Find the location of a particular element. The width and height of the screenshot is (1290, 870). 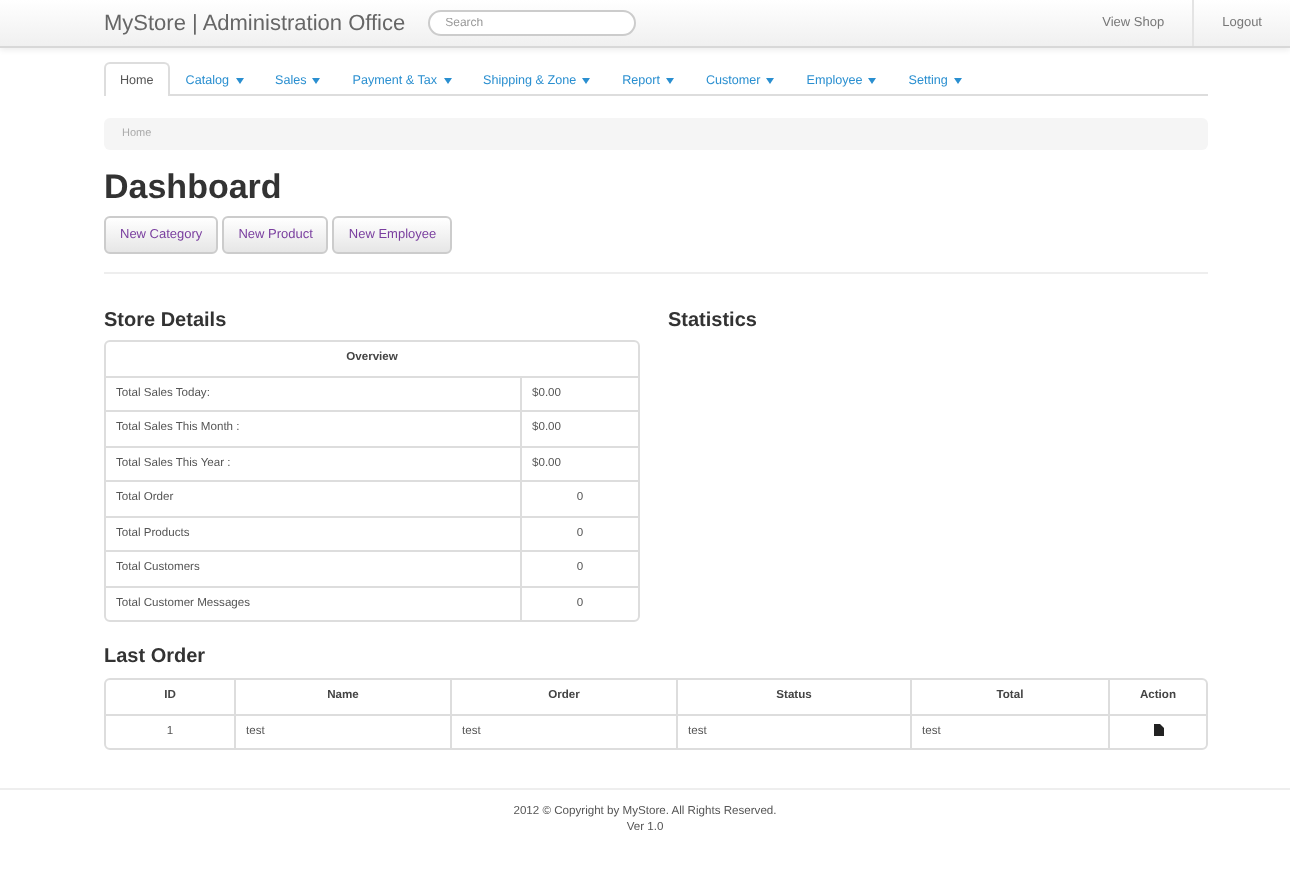

page-title: Dashboard is located at coordinates (194, 188).